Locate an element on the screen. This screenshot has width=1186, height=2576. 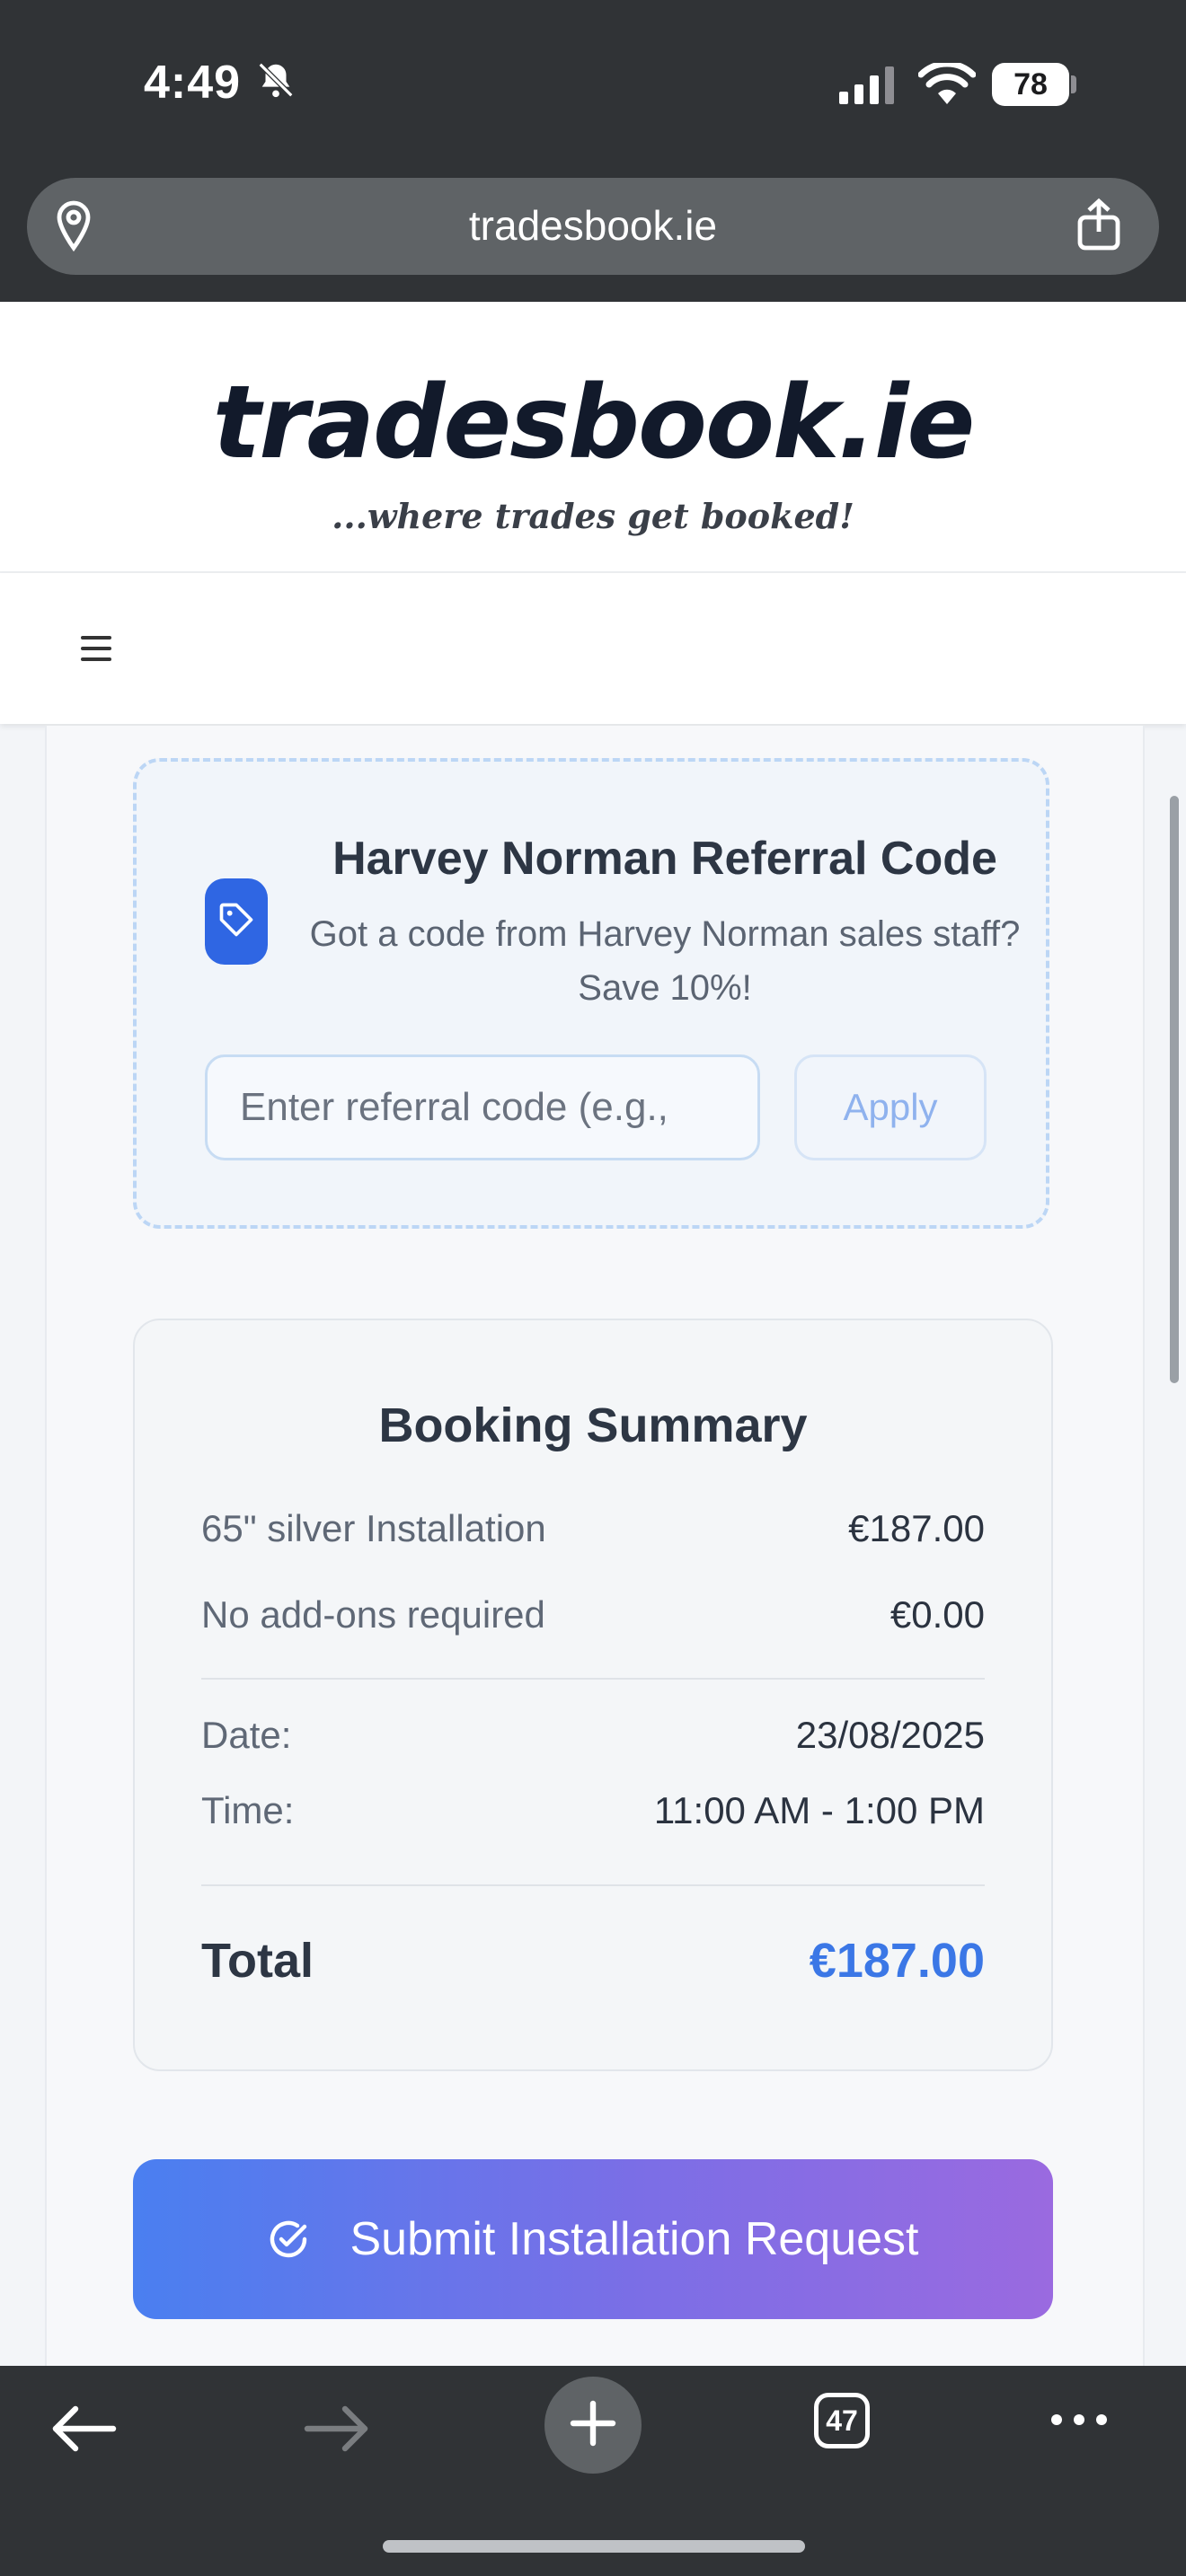
share-icon is located at coordinates (1099, 227).